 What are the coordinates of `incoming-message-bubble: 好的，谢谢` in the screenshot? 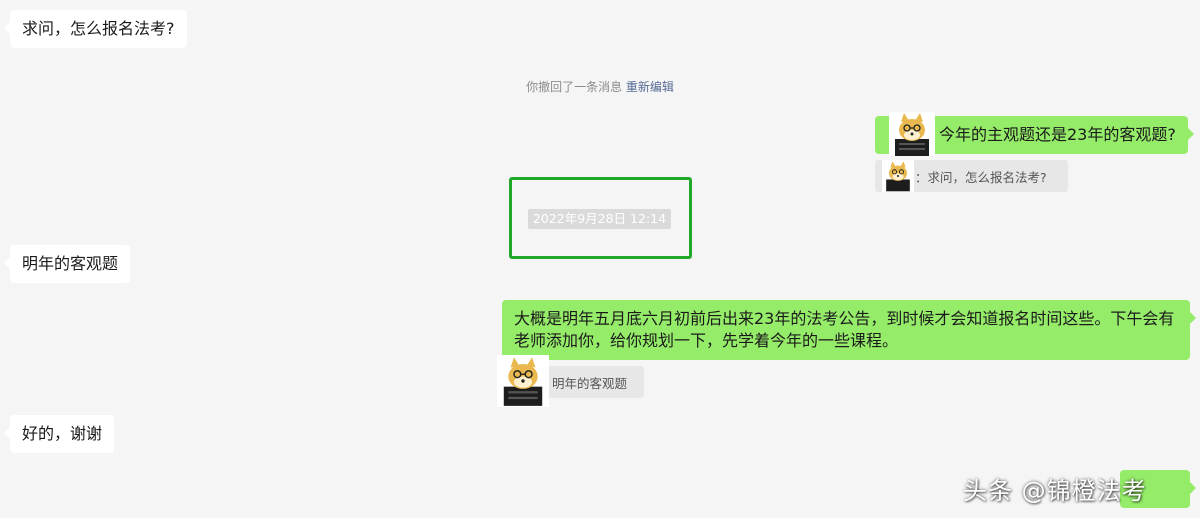 It's located at (59, 434).